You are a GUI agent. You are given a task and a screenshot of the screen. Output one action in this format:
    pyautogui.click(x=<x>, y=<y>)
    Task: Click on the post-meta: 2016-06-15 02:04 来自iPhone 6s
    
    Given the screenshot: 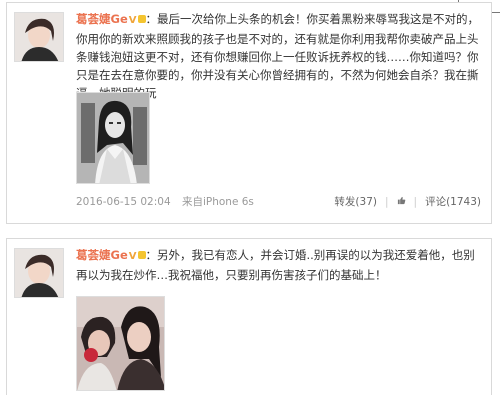 What is the action you would take?
    pyautogui.click(x=169, y=201)
    